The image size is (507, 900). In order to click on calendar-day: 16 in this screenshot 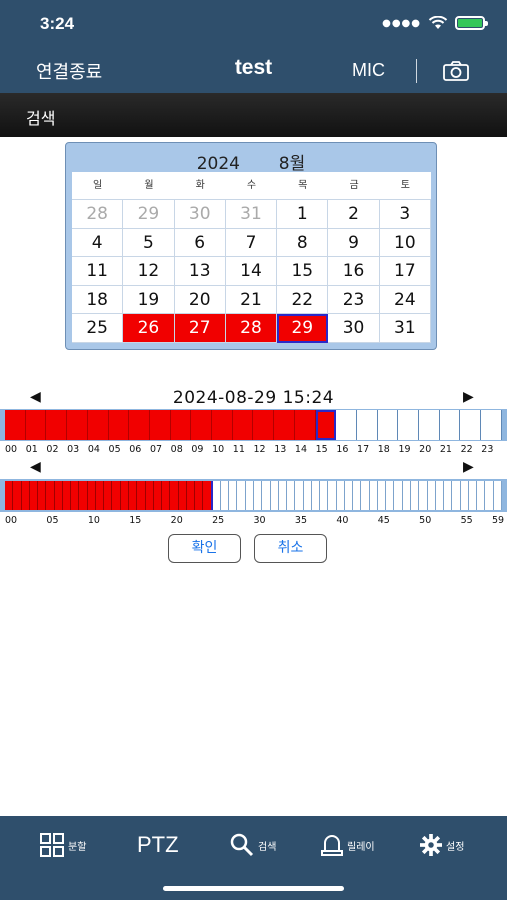, I will do `click(354, 271)`.